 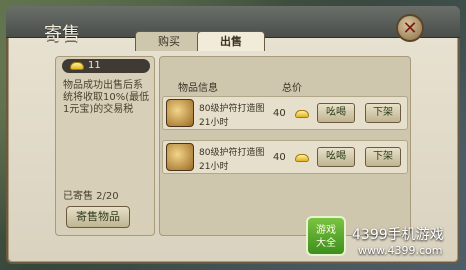 I want to click on gold-amount: 11, so click(x=94, y=65).